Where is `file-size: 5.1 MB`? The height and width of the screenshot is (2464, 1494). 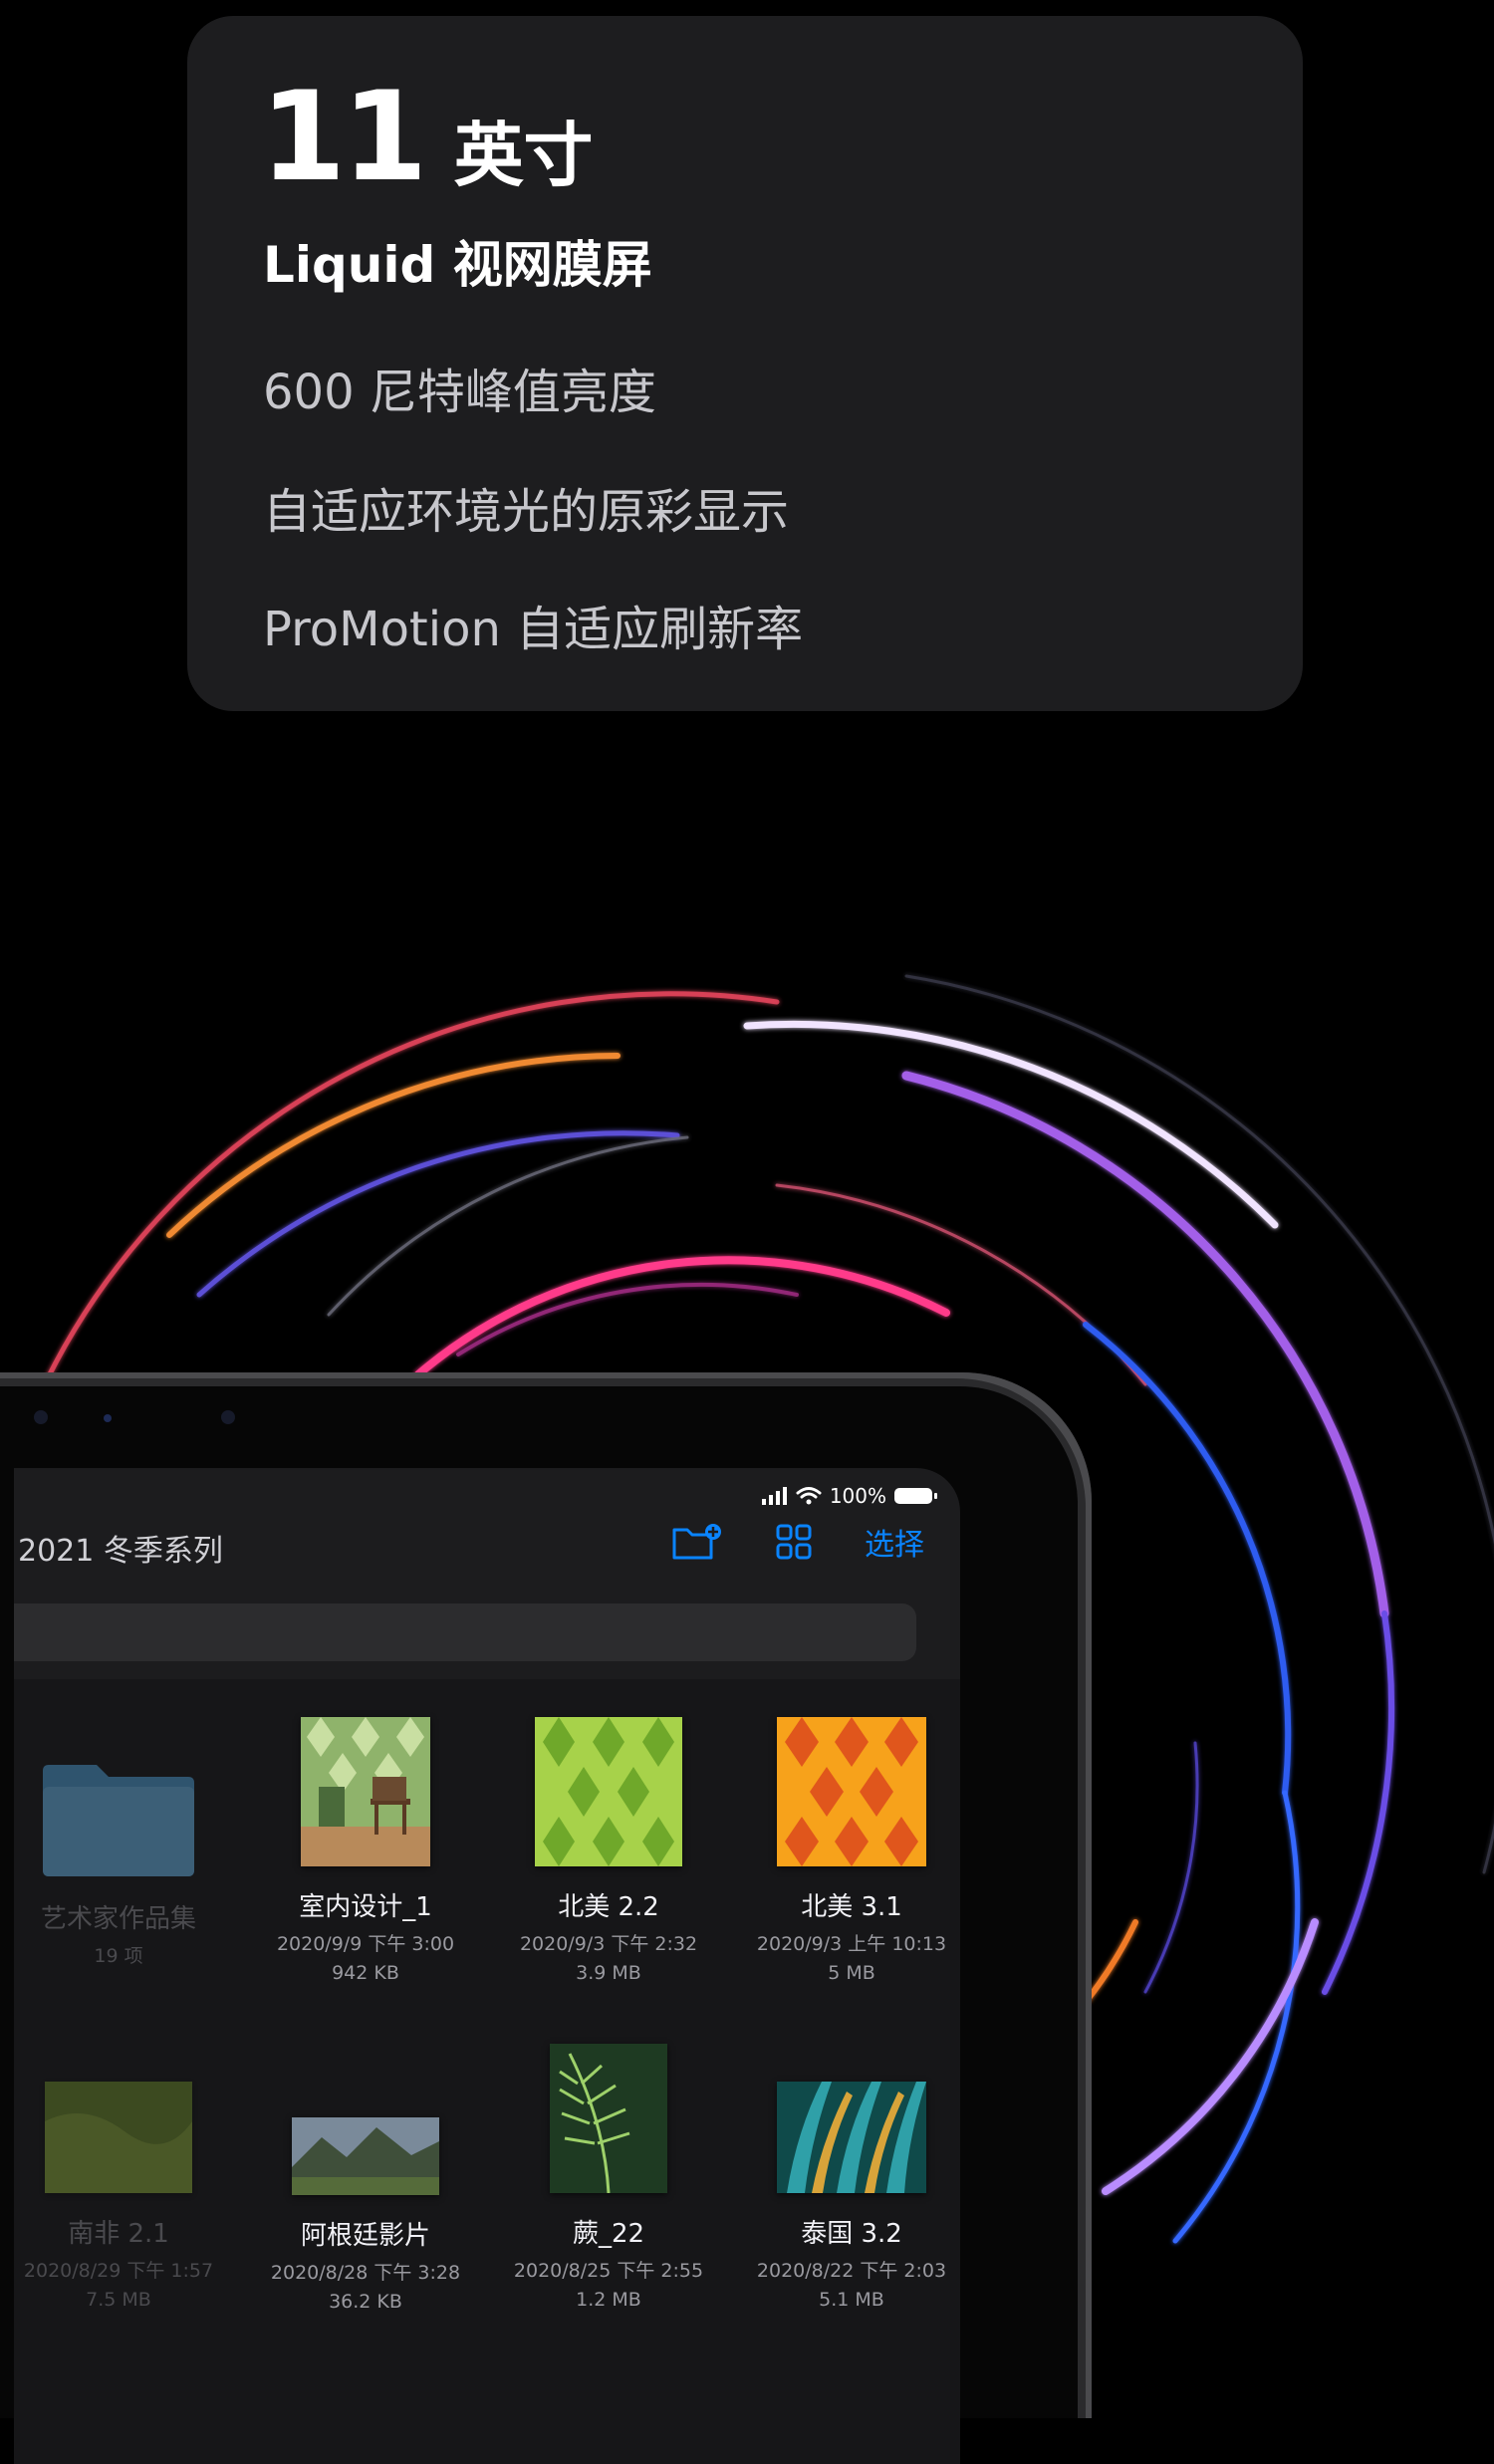
file-size: 5.1 MB is located at coordinates (852, 2300).